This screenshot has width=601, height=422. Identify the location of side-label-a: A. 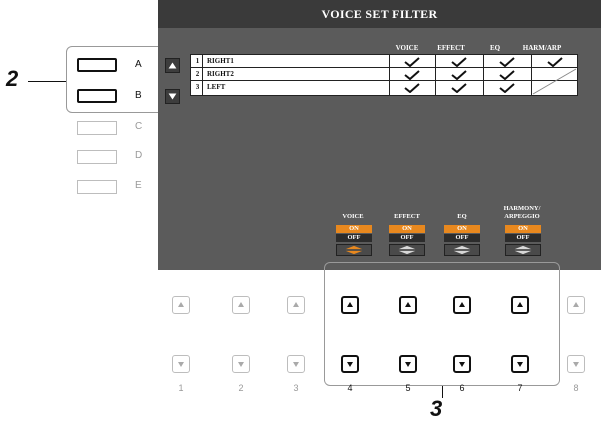
(138, 64).